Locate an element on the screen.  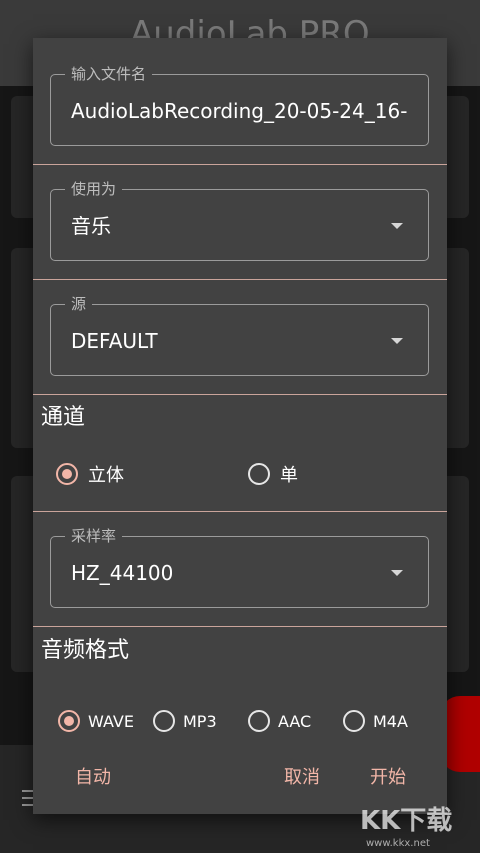
sample-rate-label: 采样率 is located at coordinates (94, 536).